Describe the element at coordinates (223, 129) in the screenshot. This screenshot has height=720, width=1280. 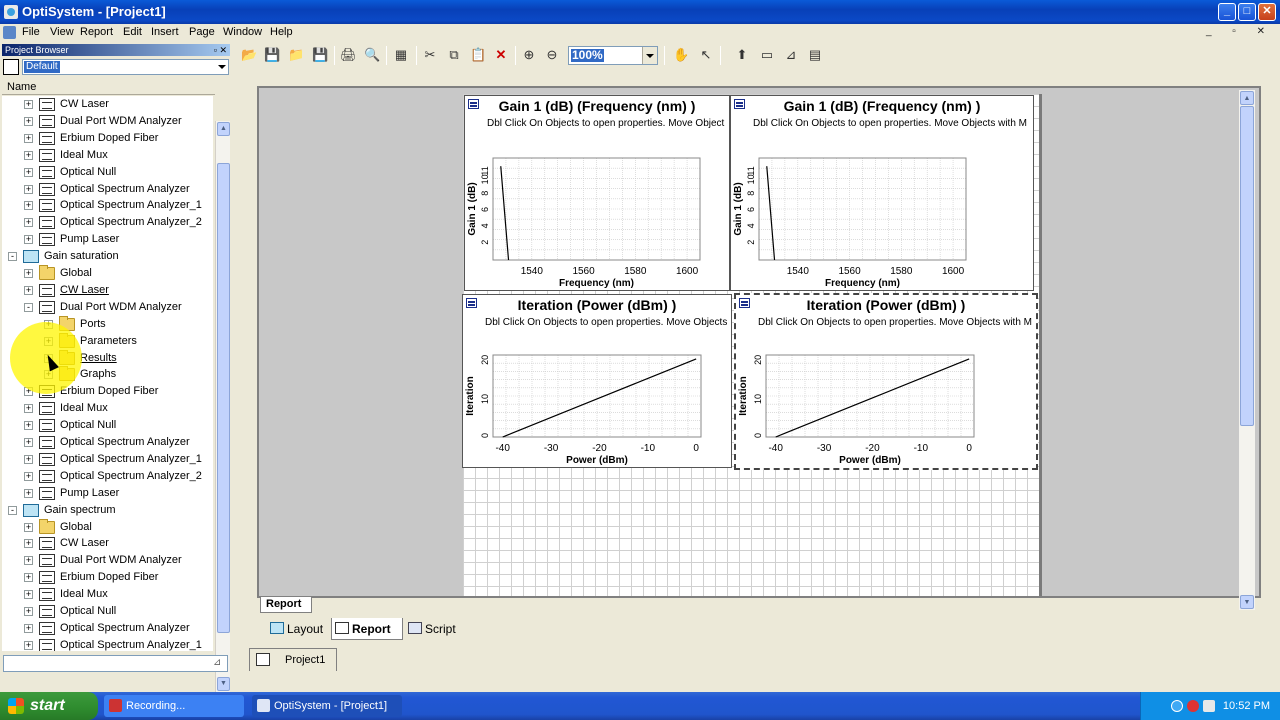
I see `scroll-up-icon: ▲` at that location.